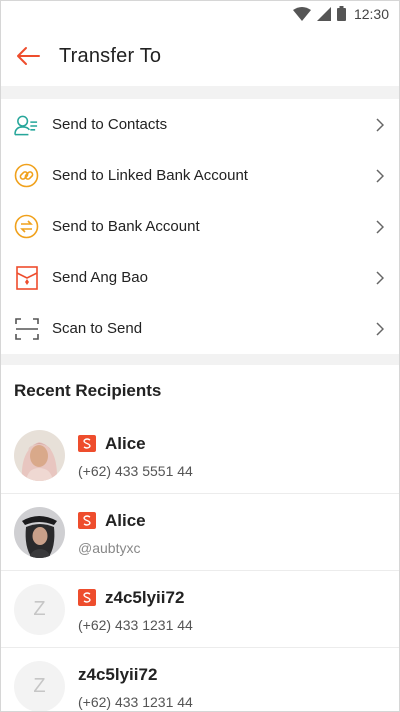 The height and width of the screenshot is (712, 400). I want to click on status-time: 12:30, so click(371, 13).